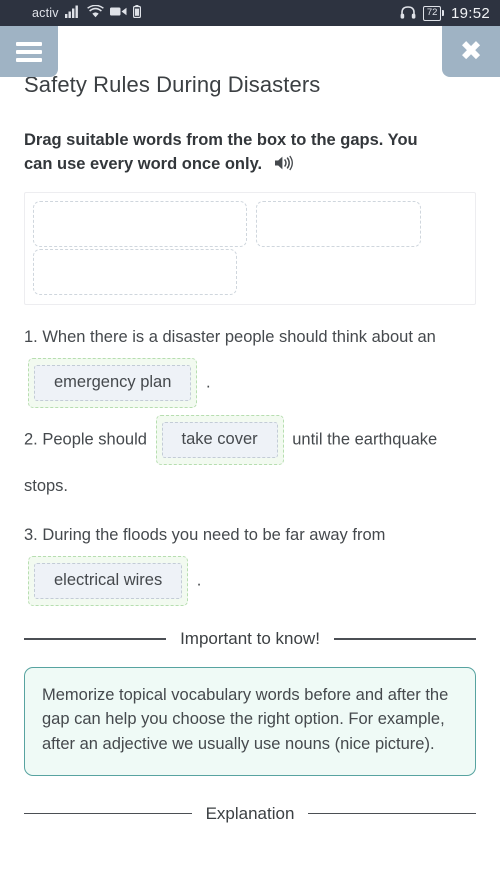  Describe the element at coordinates (45, 13) in the screenshot. I see `carrier-label: activ` at that location.